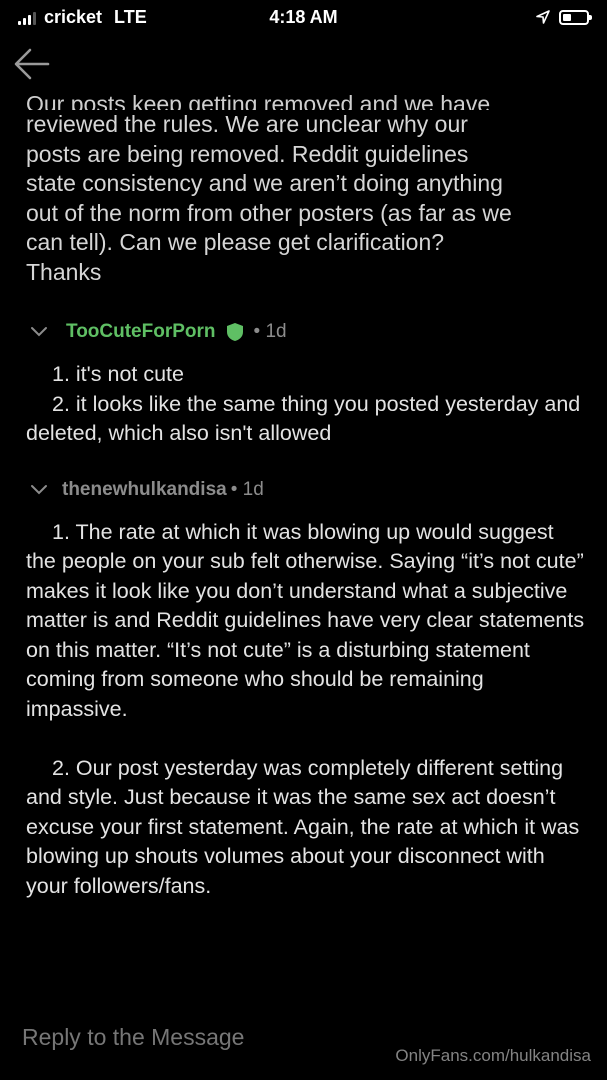 Image resolution: width=607 pixels, height=1080 pixels. Describe the element at coordinates (144, 490) in the screenshot. I see `reply-username: thenewhulkandisa` at that location.